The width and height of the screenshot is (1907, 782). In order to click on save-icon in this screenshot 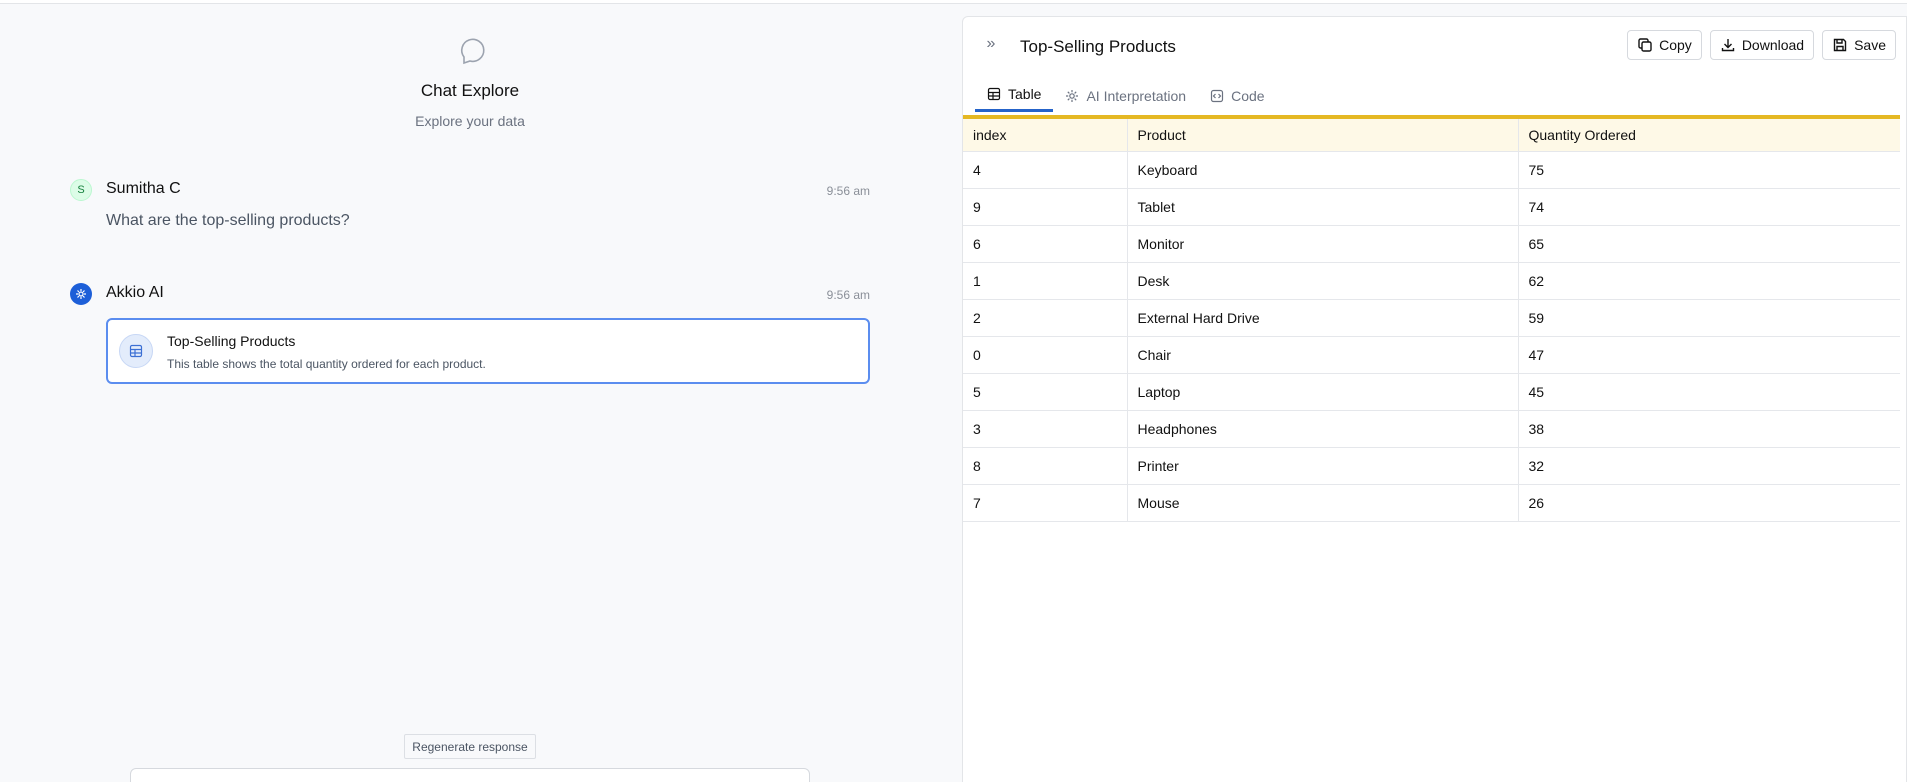, I will do `click(1840, 45)`.